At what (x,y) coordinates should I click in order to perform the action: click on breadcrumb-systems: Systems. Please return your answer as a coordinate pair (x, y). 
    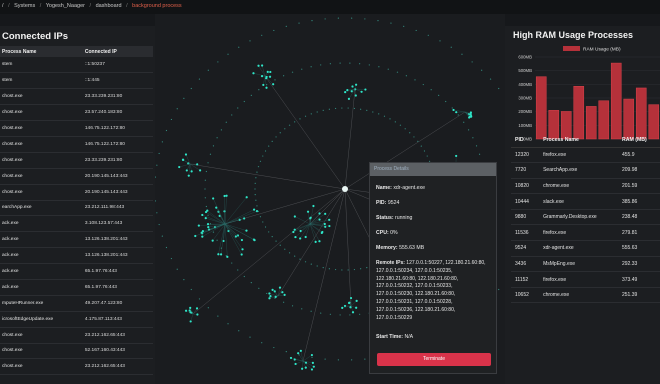
    Looking at the image, I should click on (24, 6).